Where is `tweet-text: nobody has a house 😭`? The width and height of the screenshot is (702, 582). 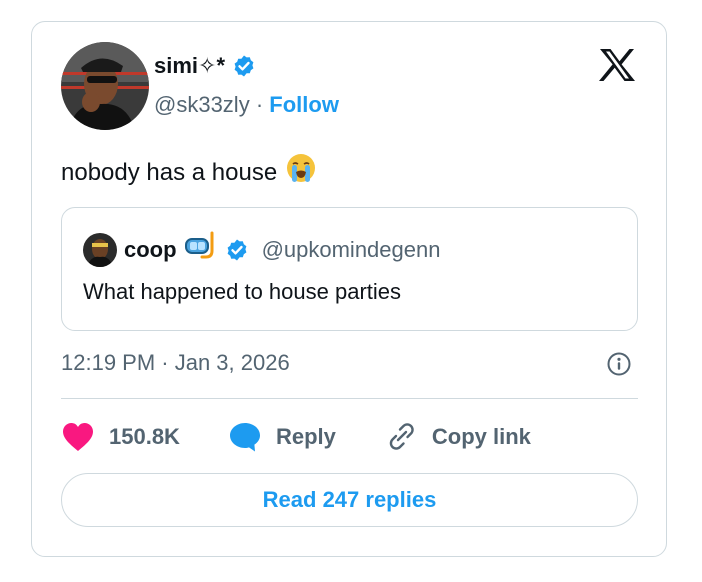 tweet-text: nobody has a house 😭 is located at coordinates (189, 173).